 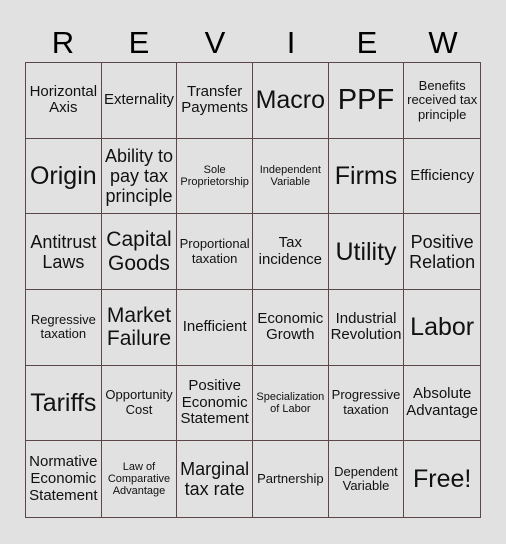 What do you see at coordinates (139, 403) in the screenshot?
I see `bingo-cell: Opportunity Cost` at bounding box center [139, 403].